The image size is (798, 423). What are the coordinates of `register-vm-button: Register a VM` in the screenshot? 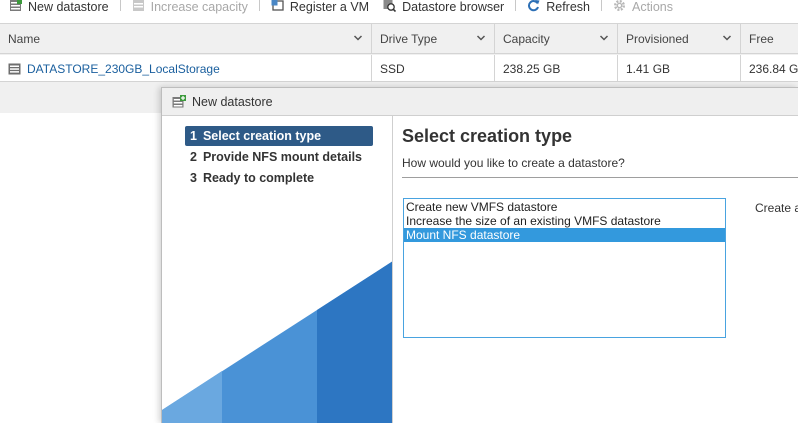 It's located at (320, 7).